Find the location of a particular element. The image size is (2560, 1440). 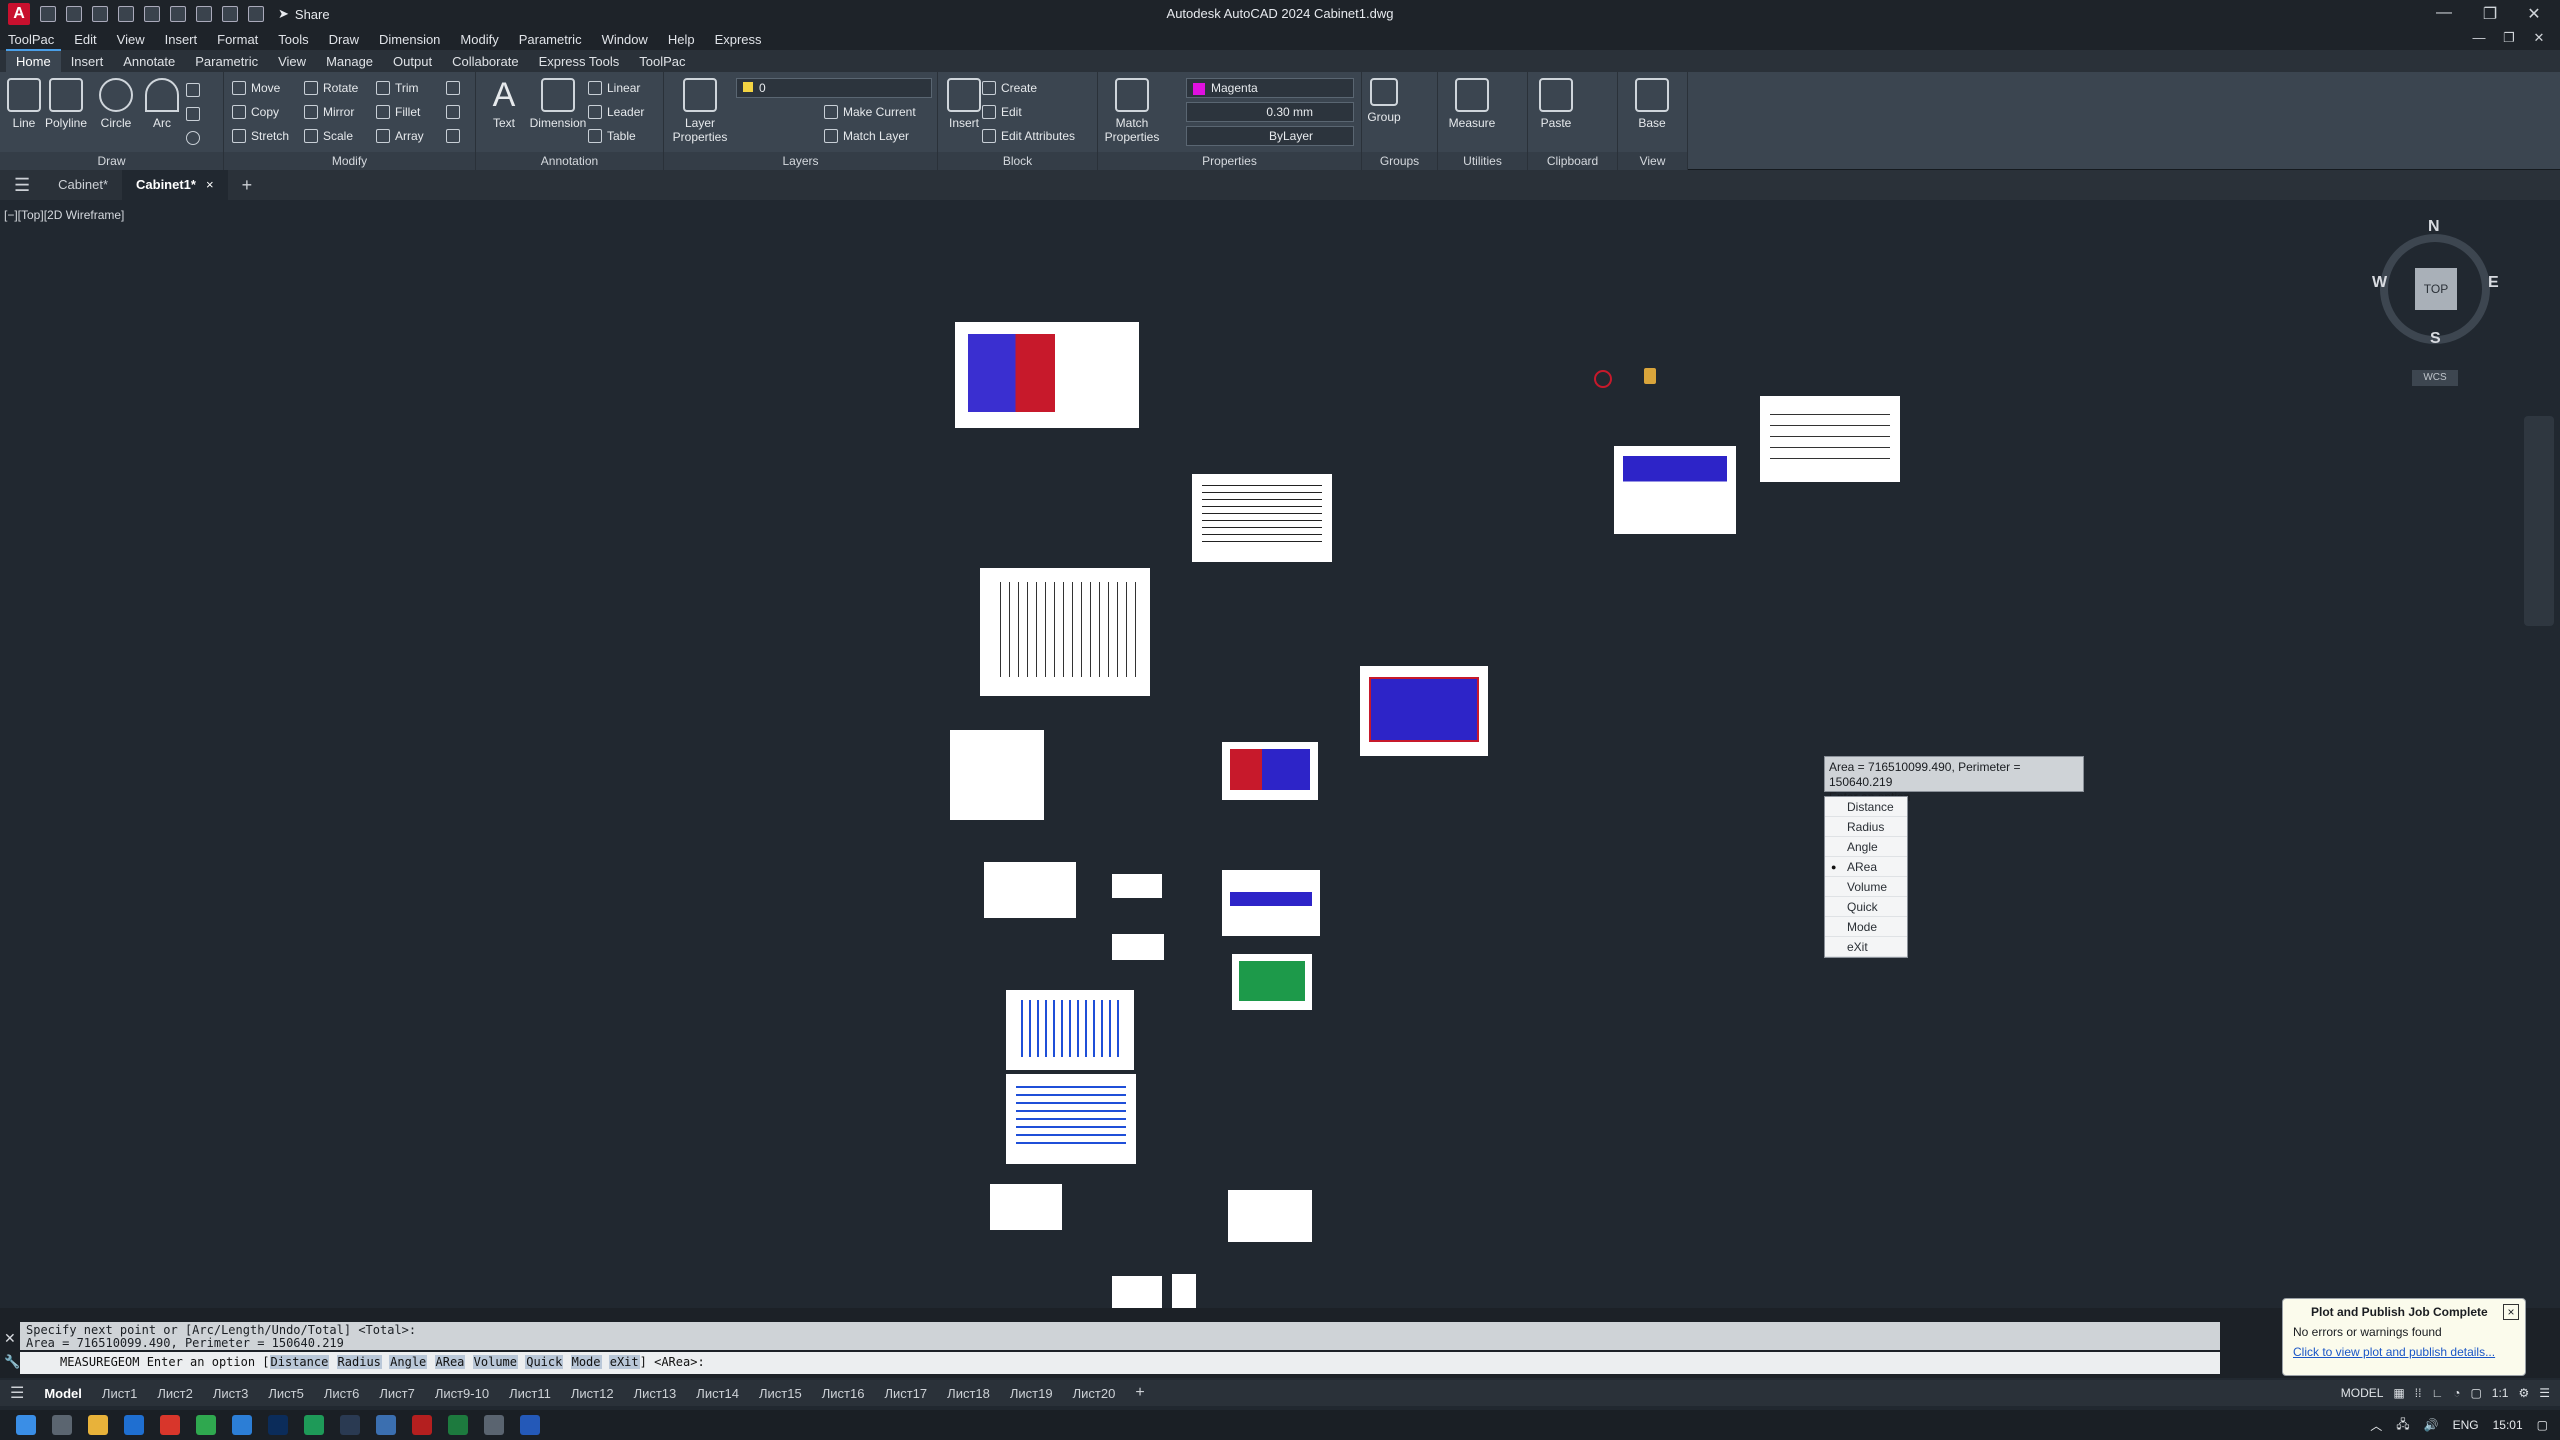

layout-tab: Лист2 is located at coordinates (174, 1393).